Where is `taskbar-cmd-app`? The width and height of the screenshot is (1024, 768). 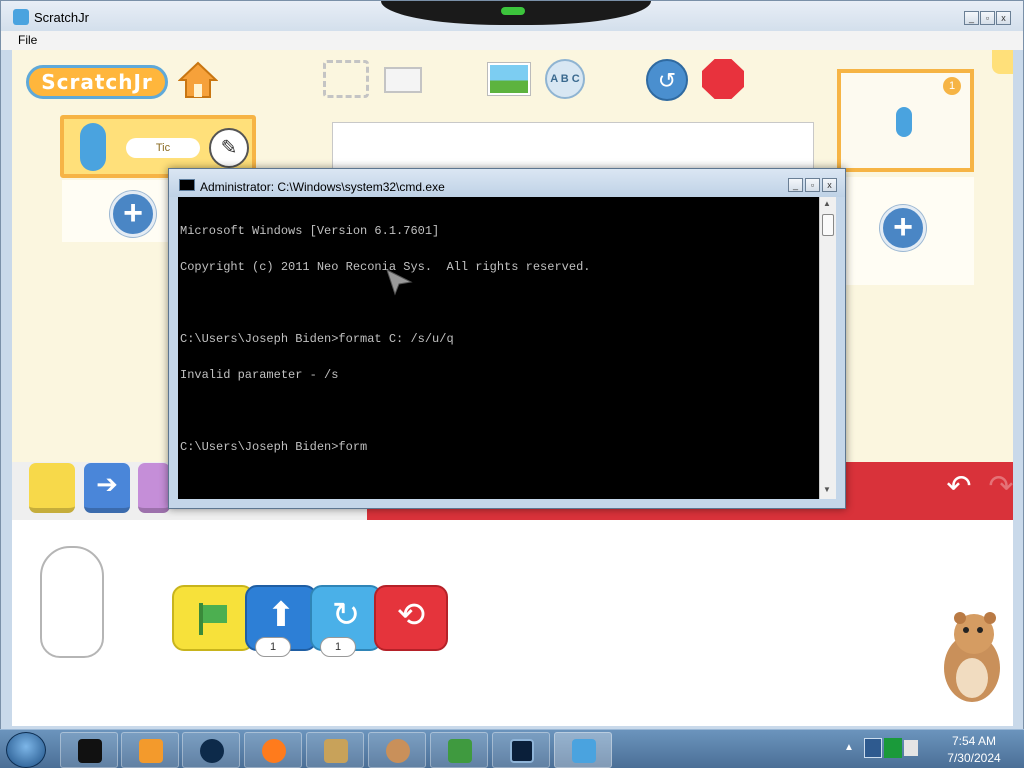
taskbar-cmd-app is located at coordinates (521, 750).